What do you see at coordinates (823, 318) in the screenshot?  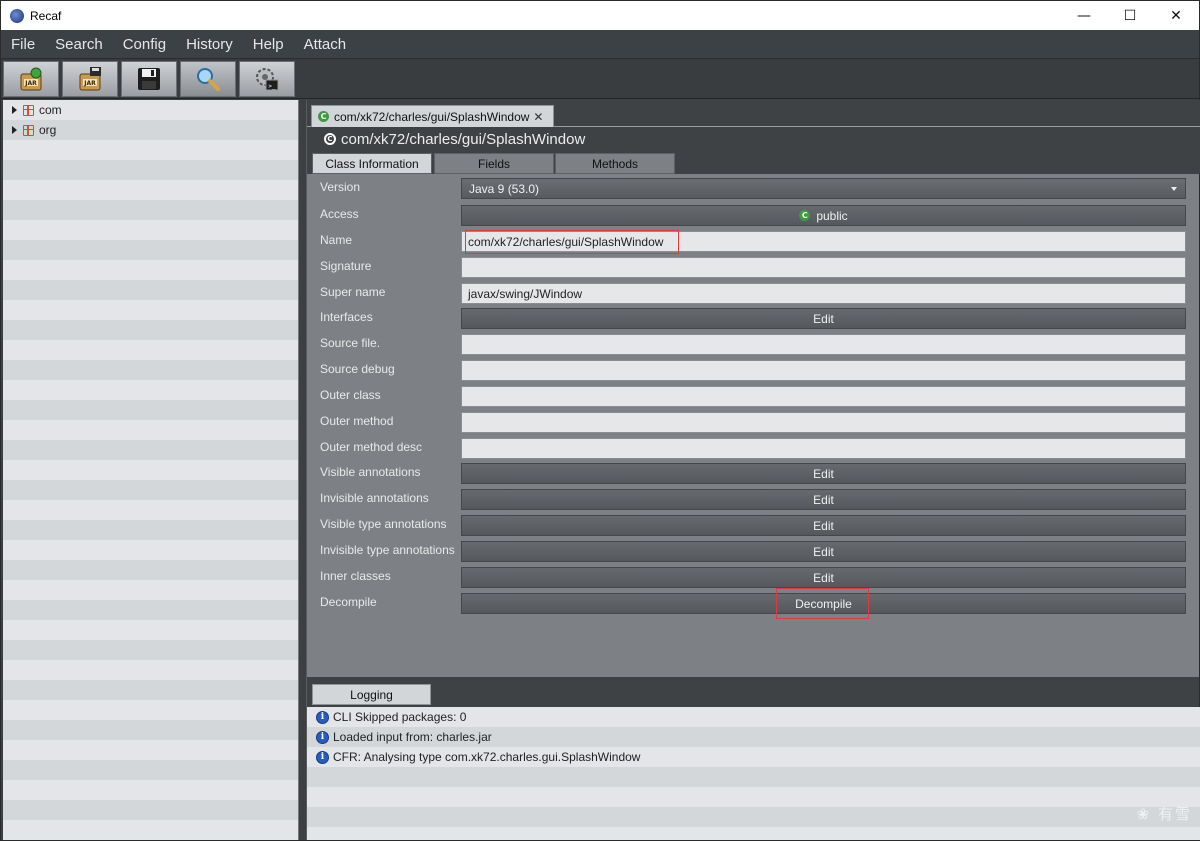 I see `interfaces-edit-button: Edit` at bounding box center [823, 318].